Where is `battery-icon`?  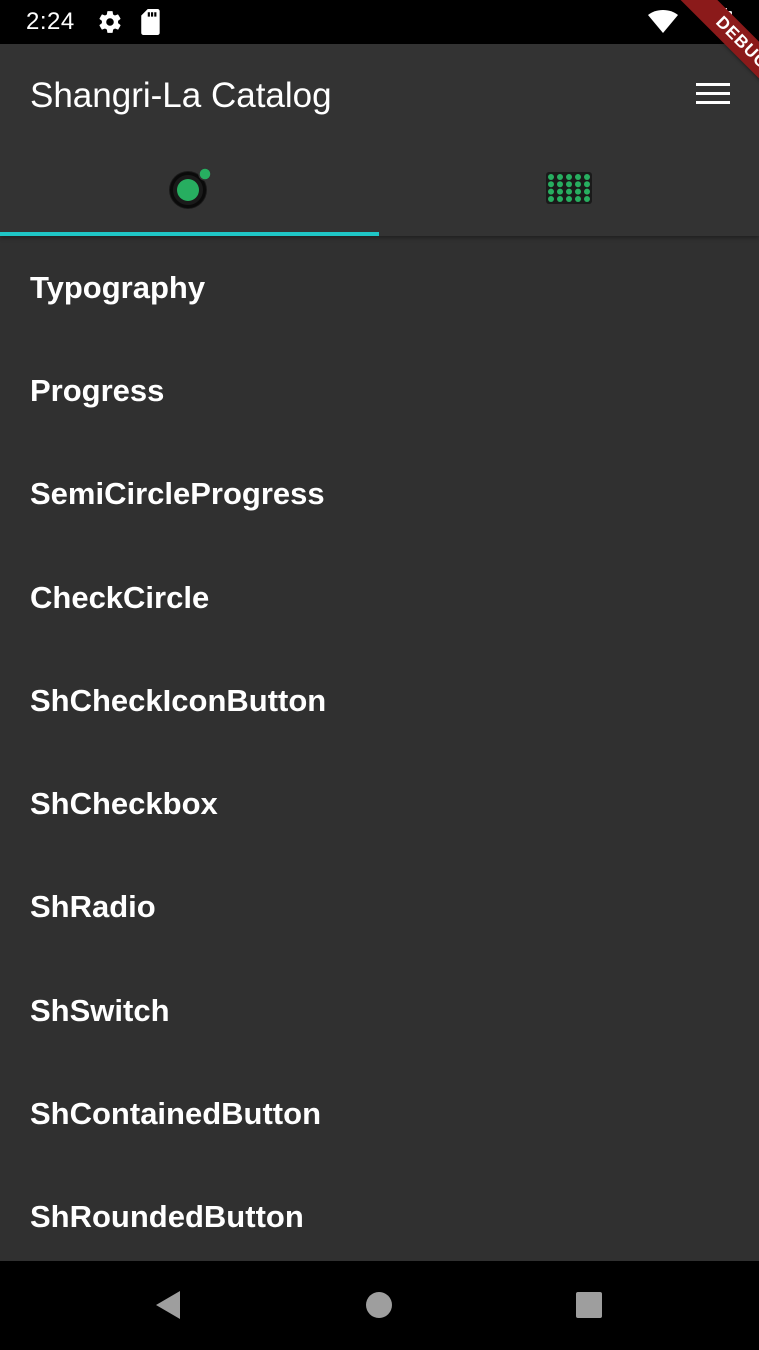 battery-icon is located at coordinates (724, 24).